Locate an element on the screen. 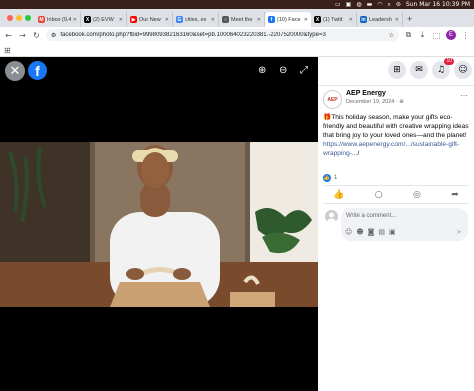 Image resolution: width=474 pixels, height=391 pixels. menu-grid-icon: ⊞ is located at coordinates (397, 70).